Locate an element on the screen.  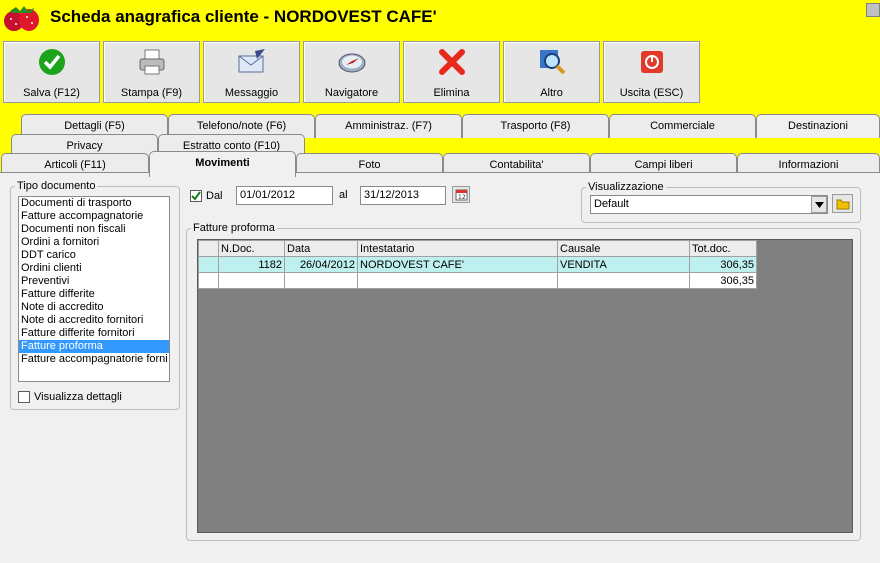
date-to-field: 31/12/2013 is located at coordinates (403, 195).